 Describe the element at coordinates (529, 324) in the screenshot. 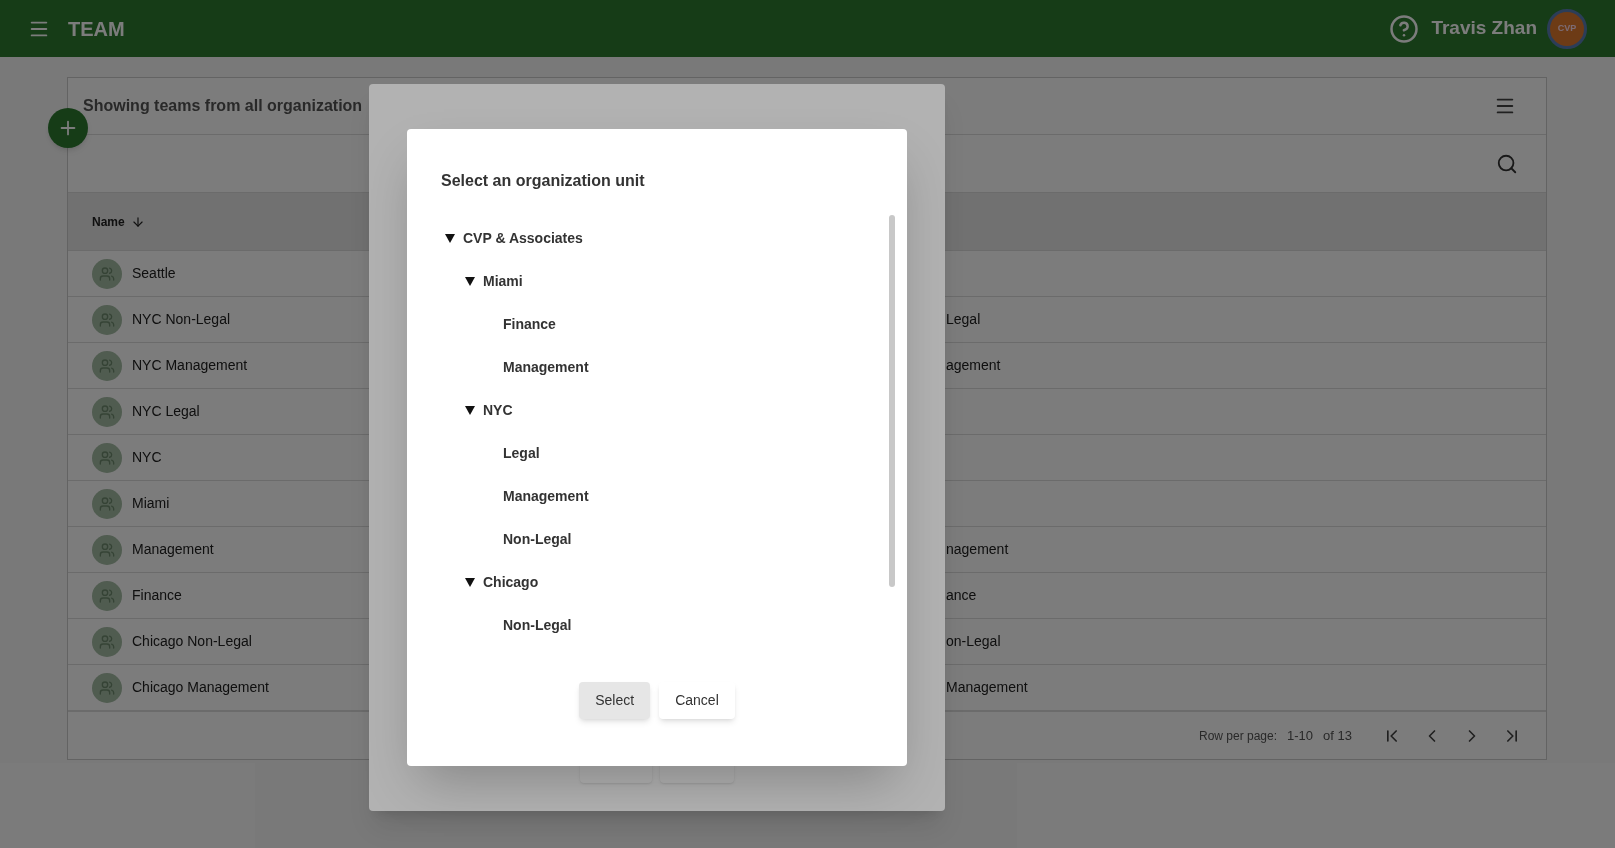

I see `tree-item: Finance` at that location.